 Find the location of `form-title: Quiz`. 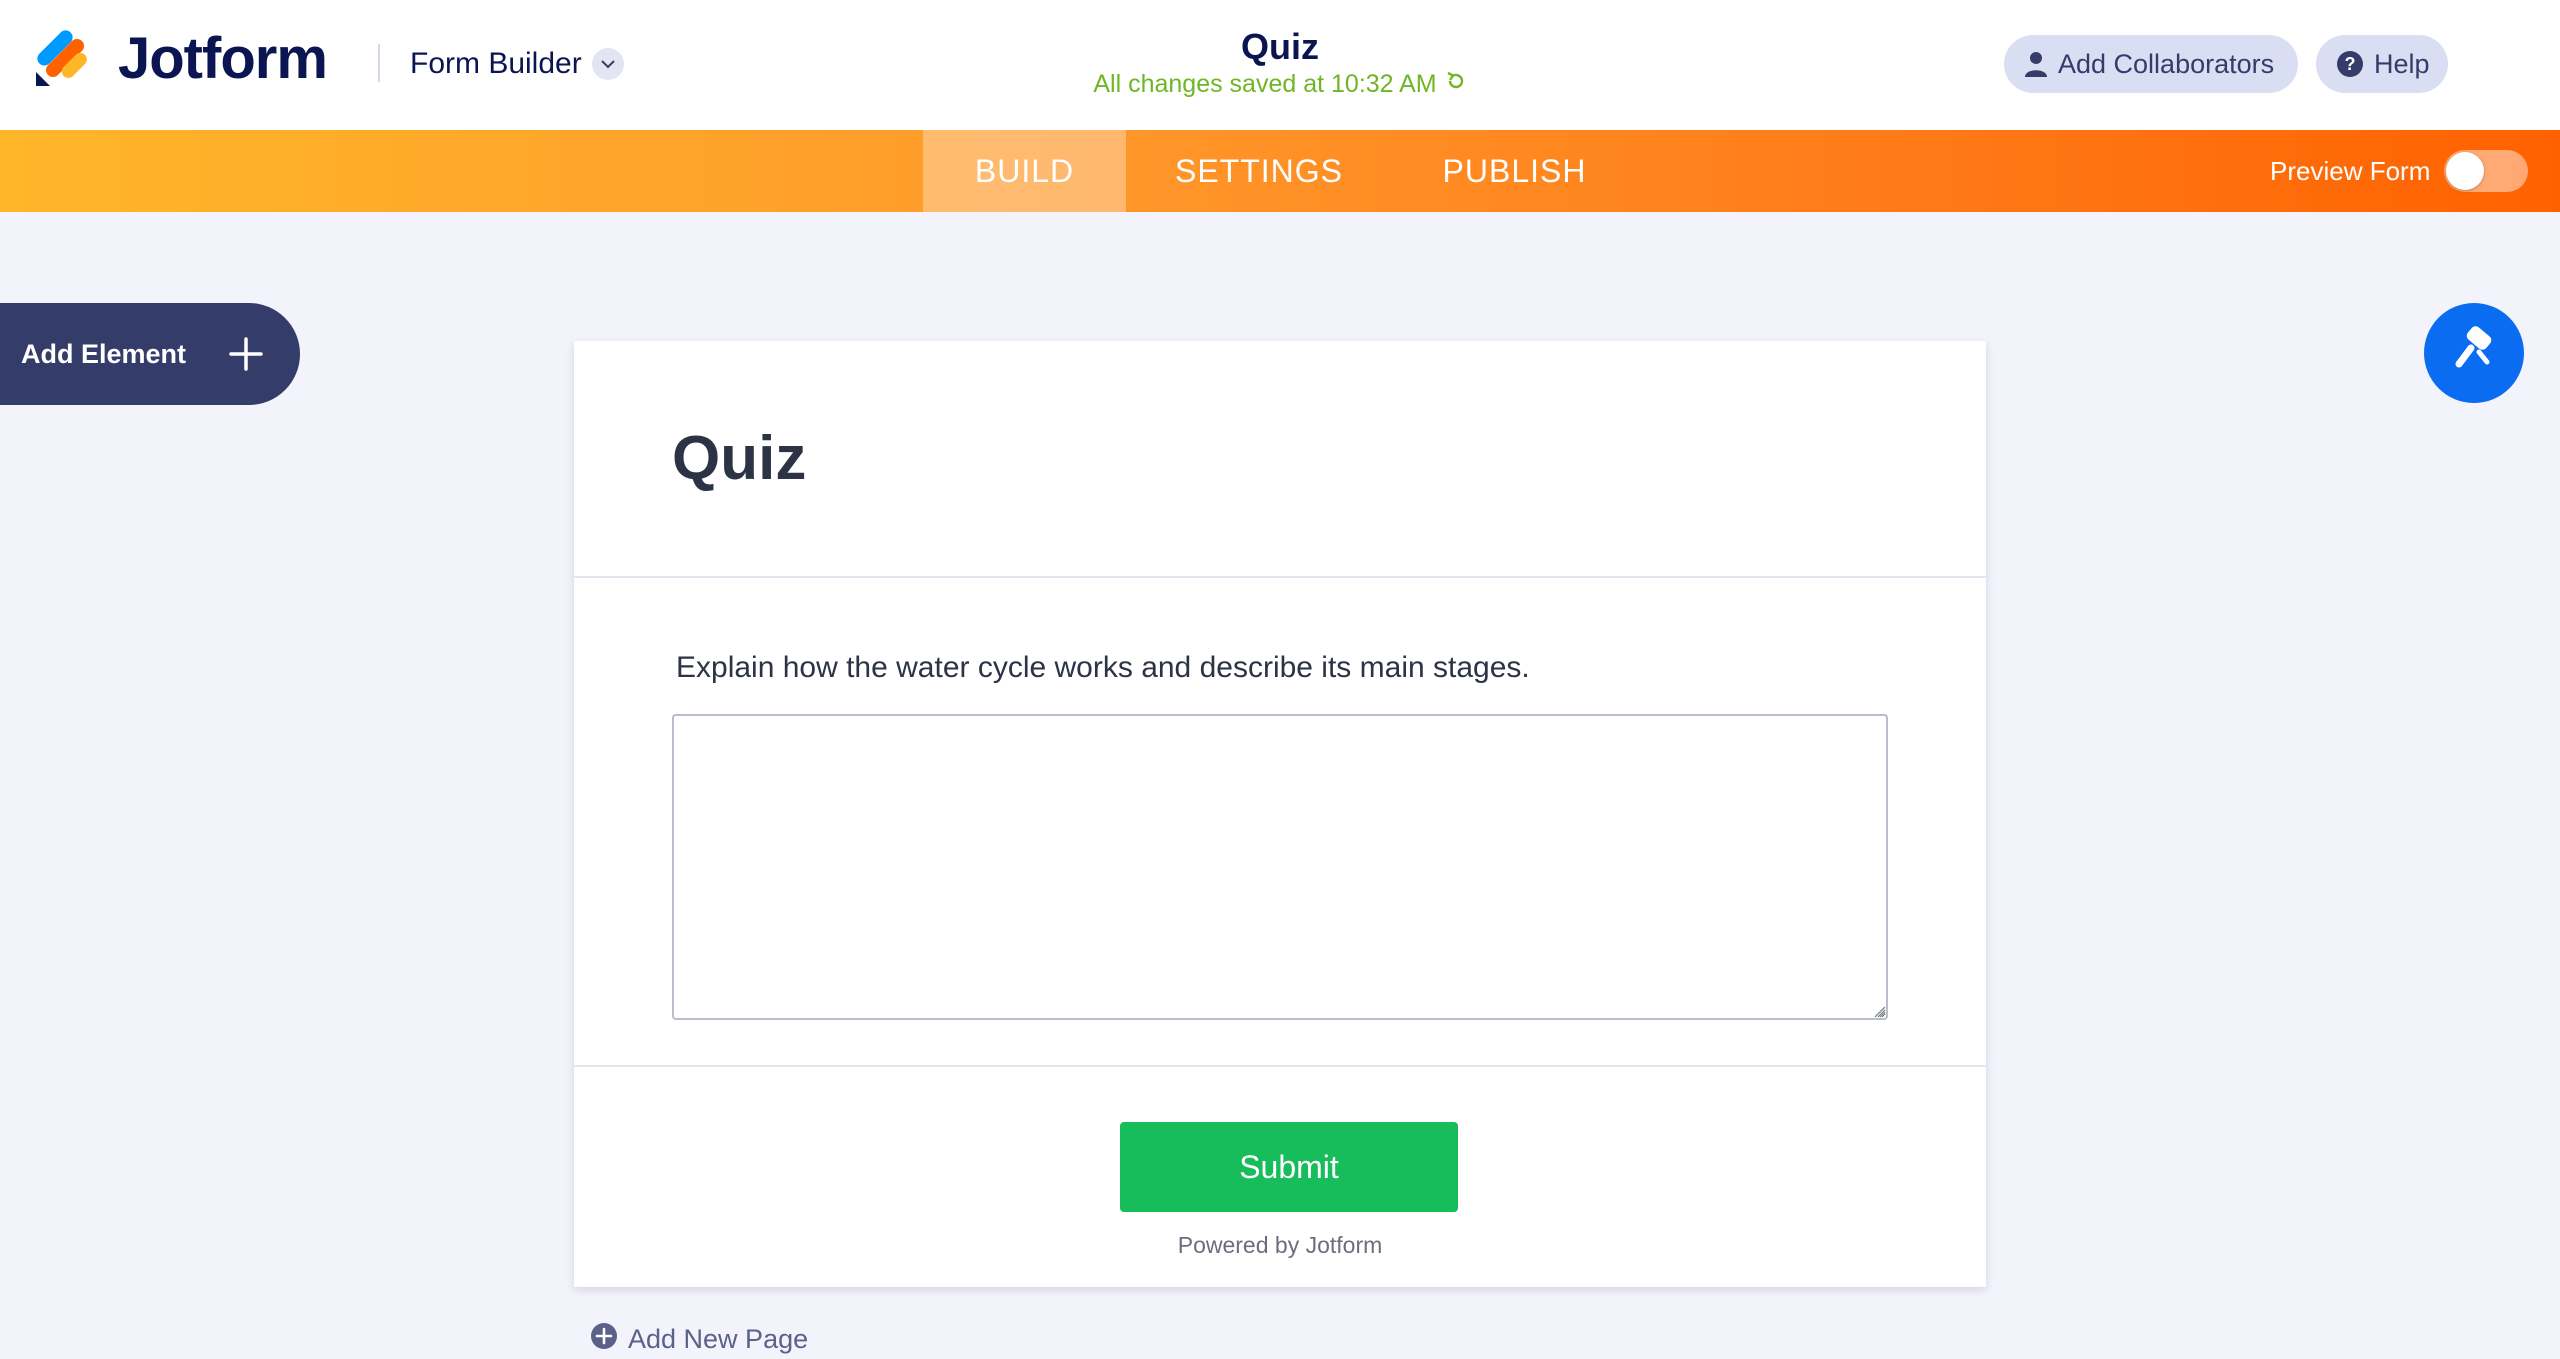

form-title: Quiz is located at coordinates (739, 458).